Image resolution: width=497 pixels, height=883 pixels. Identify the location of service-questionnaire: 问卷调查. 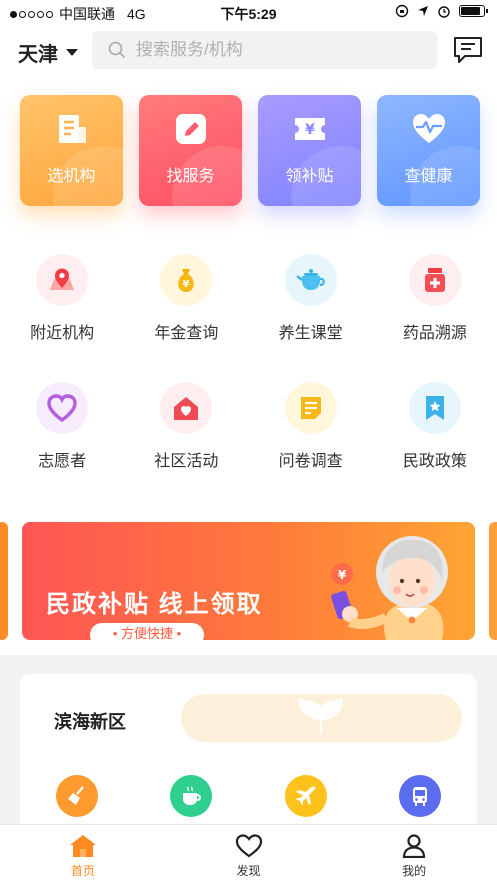
(311, 446).